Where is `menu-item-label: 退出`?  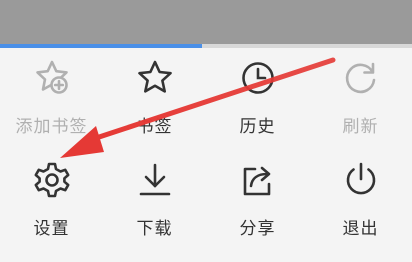
menu-item-label: 退出 is located at coordinates (360, 229).